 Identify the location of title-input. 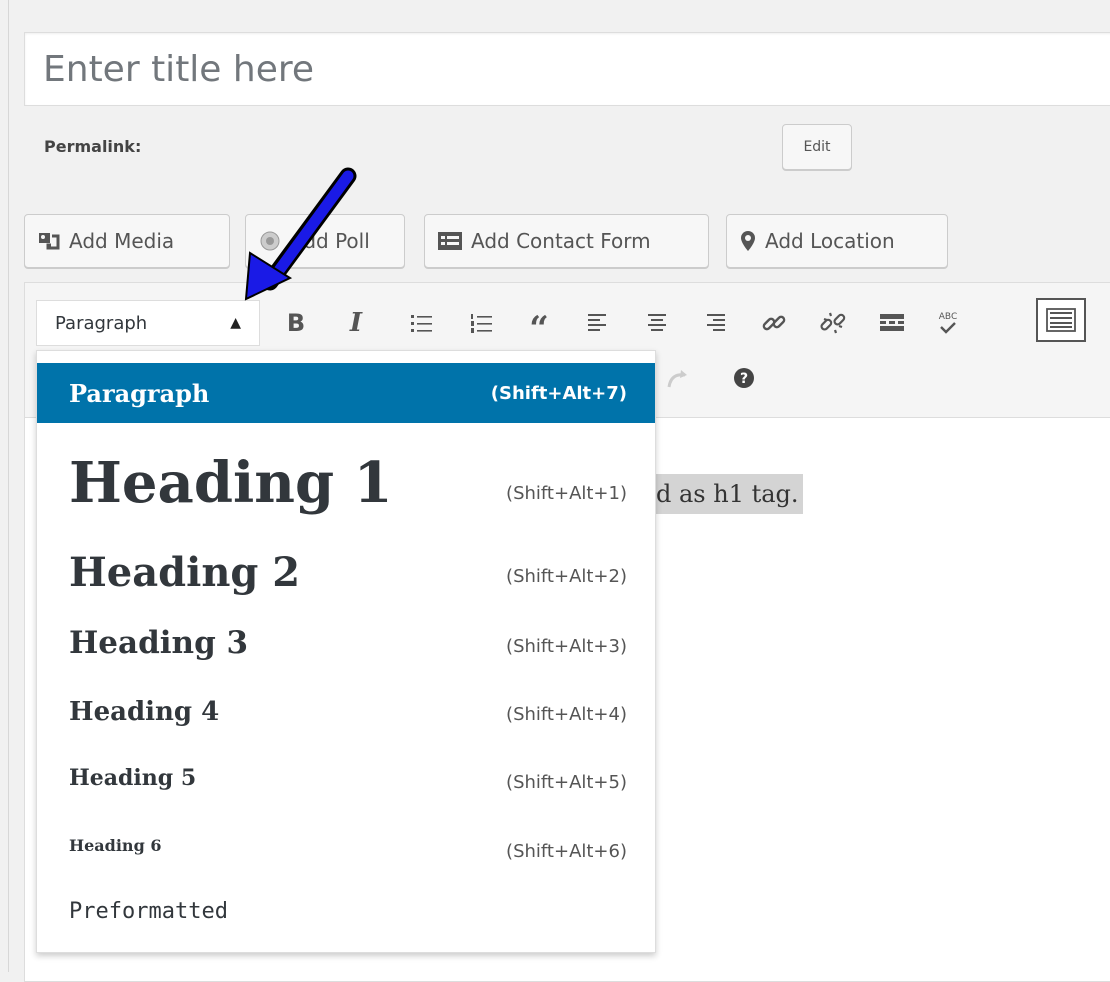
(567, 69).